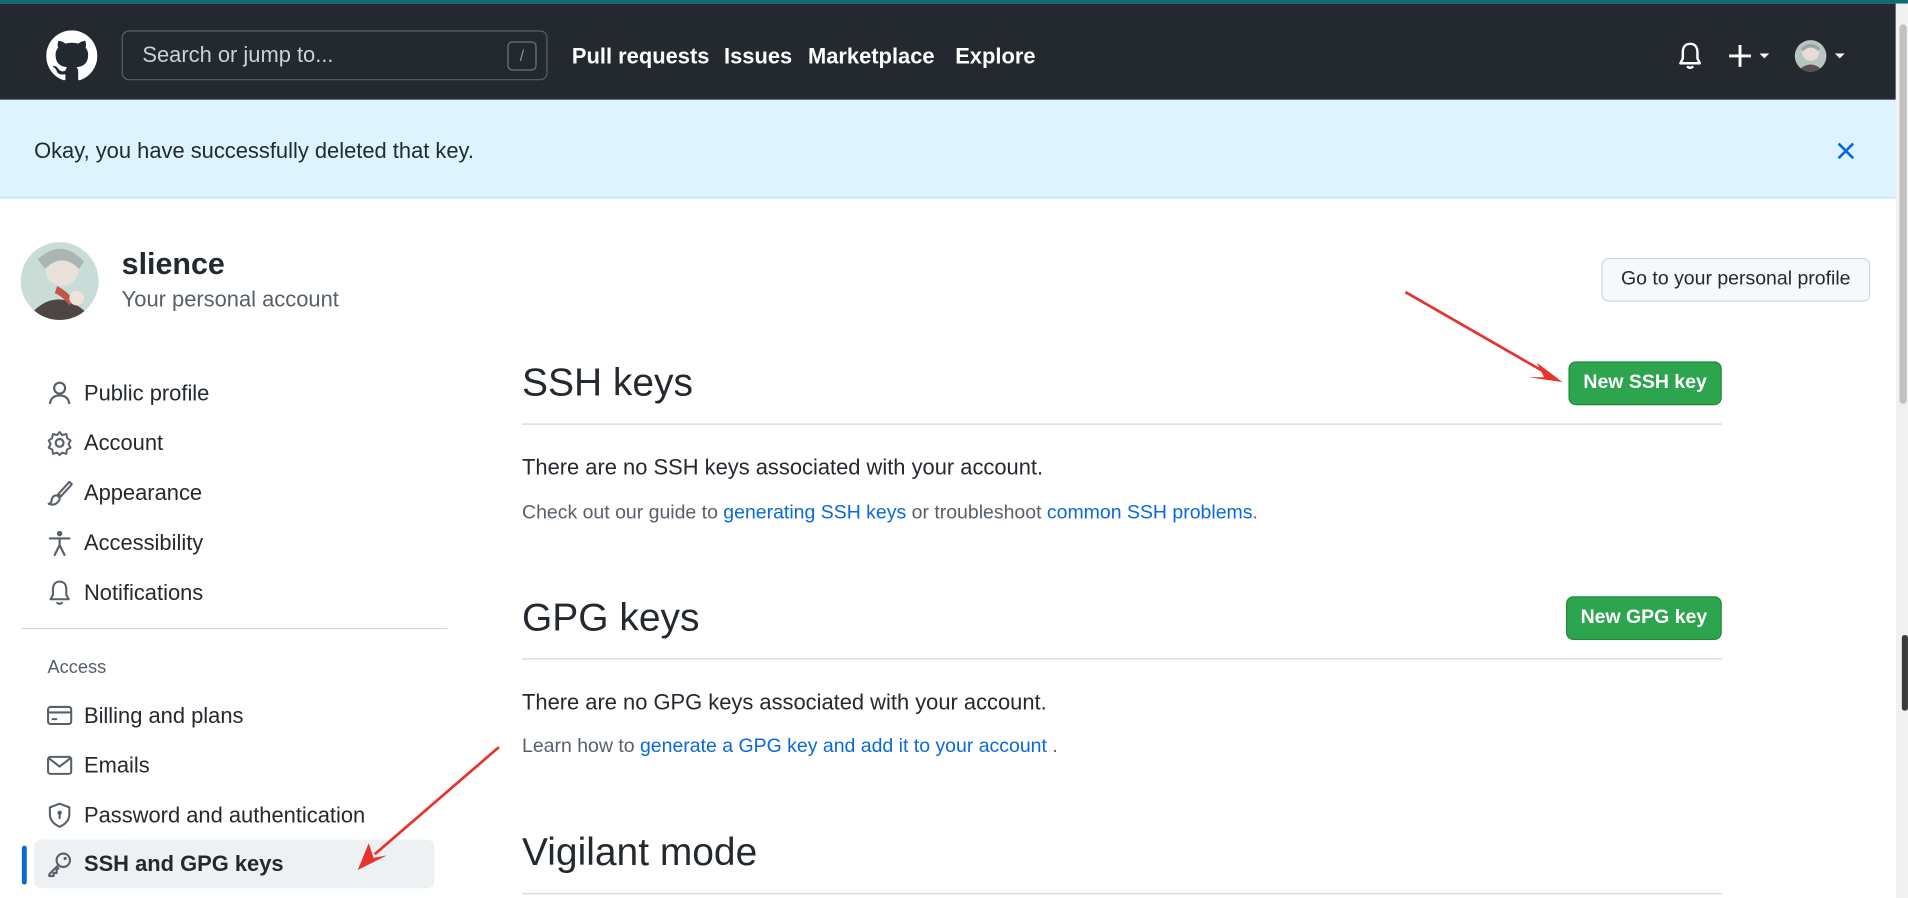 This screenshot has height=898, width=1908. Describe the element at coordinates (116, 765) in the screenshot. I see `sidebar-item-label: Emails` at that location.